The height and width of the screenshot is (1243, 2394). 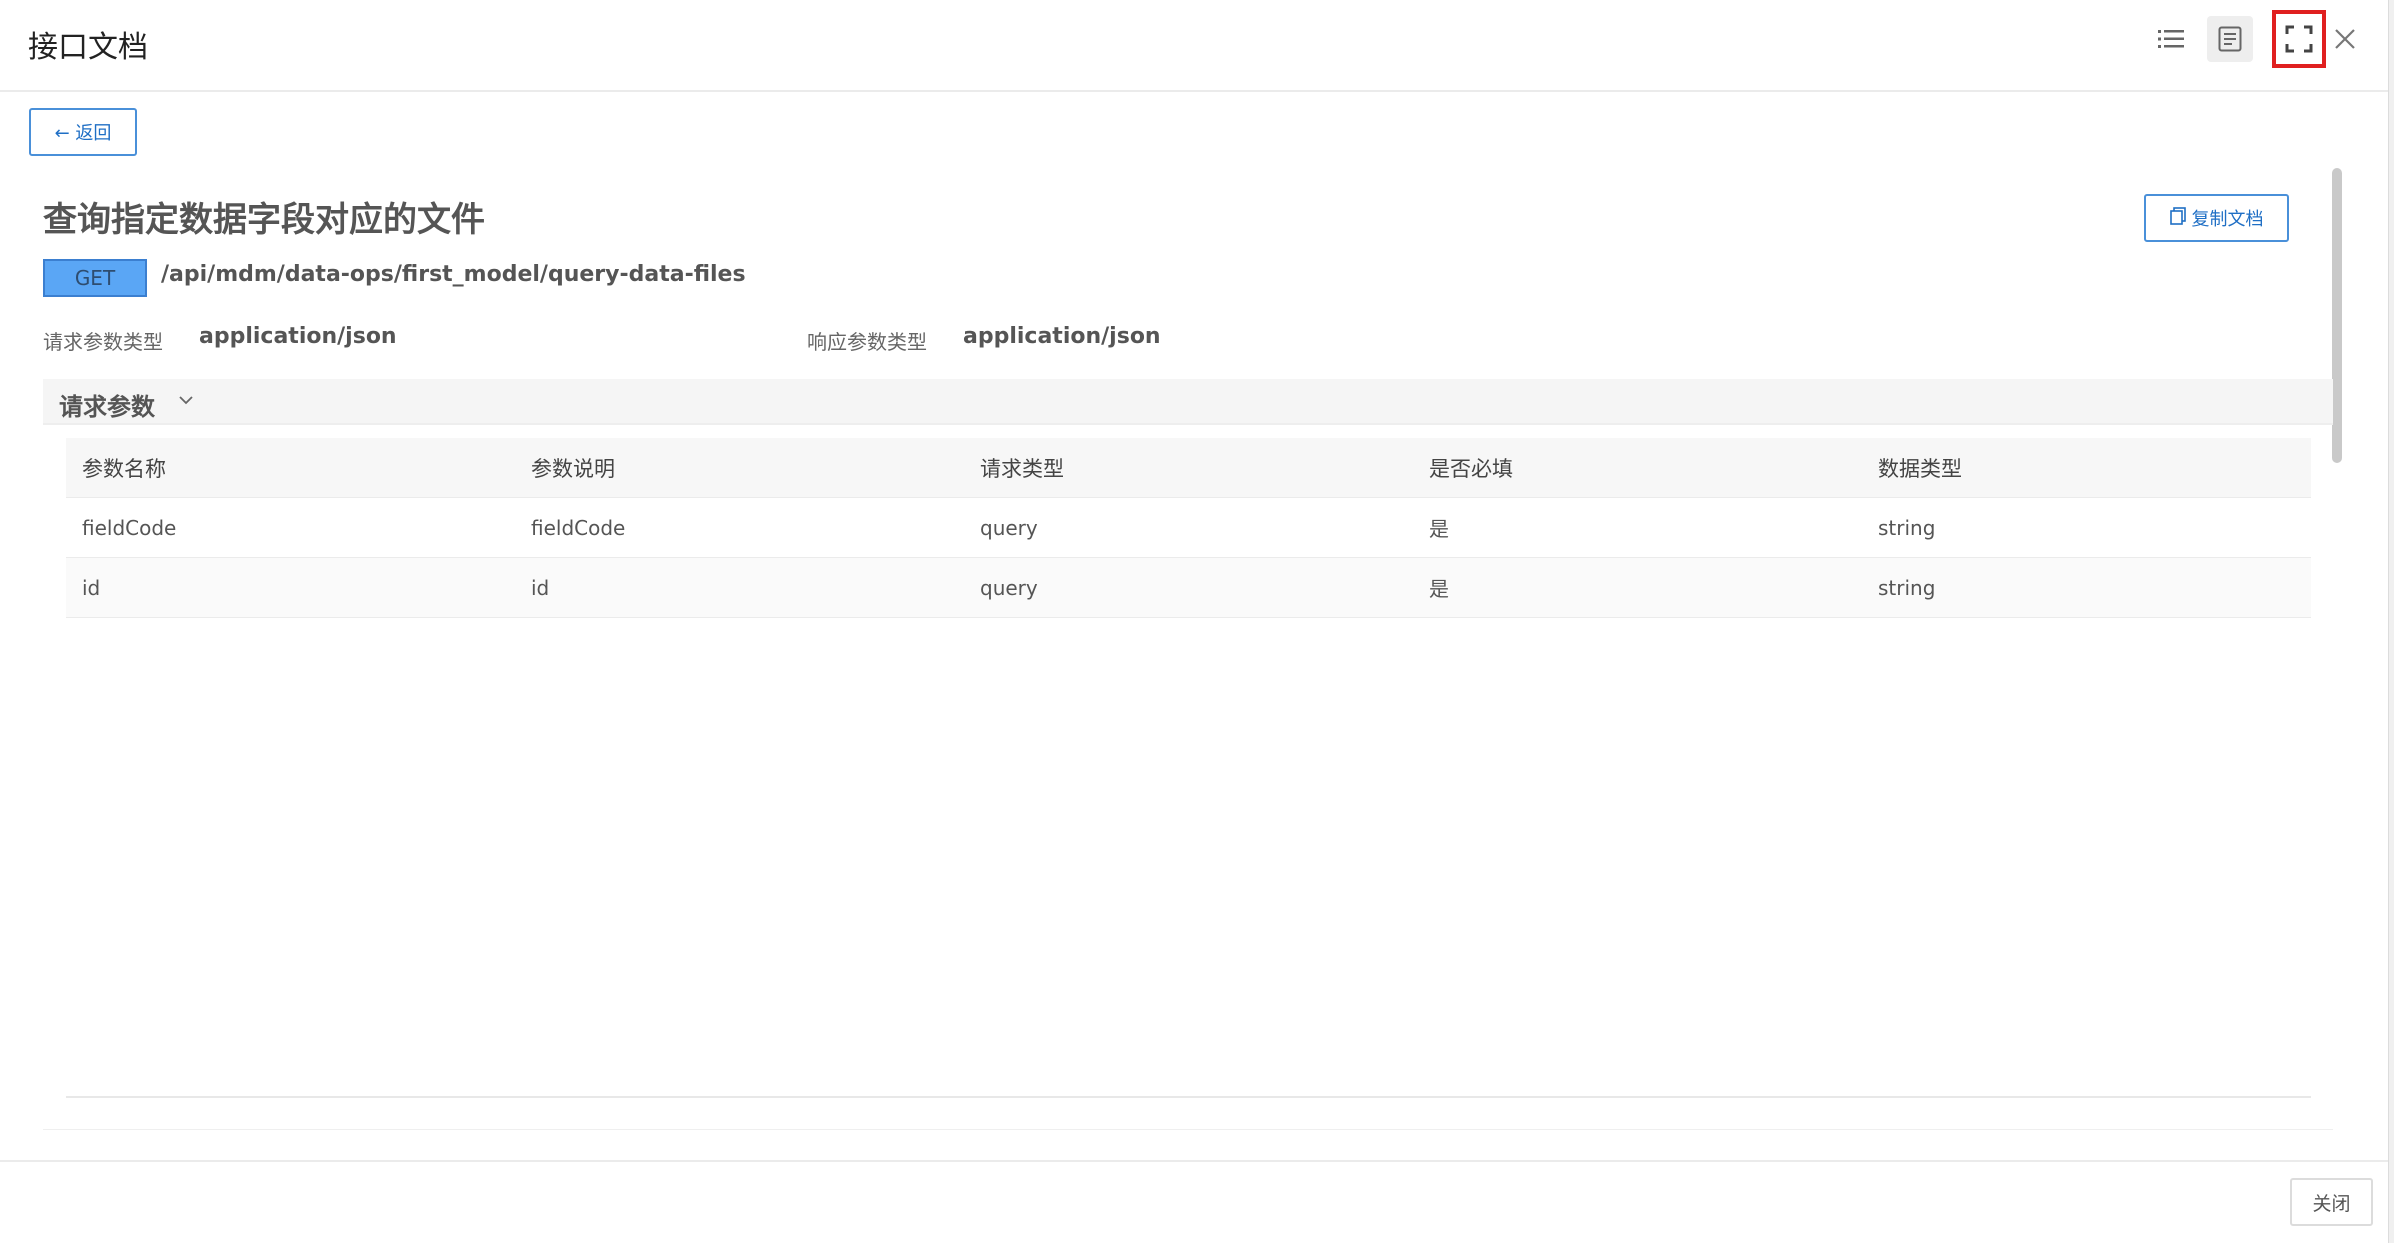 I want to click on request-params-section-header: 请求参数, so click(x=1188, y=402).